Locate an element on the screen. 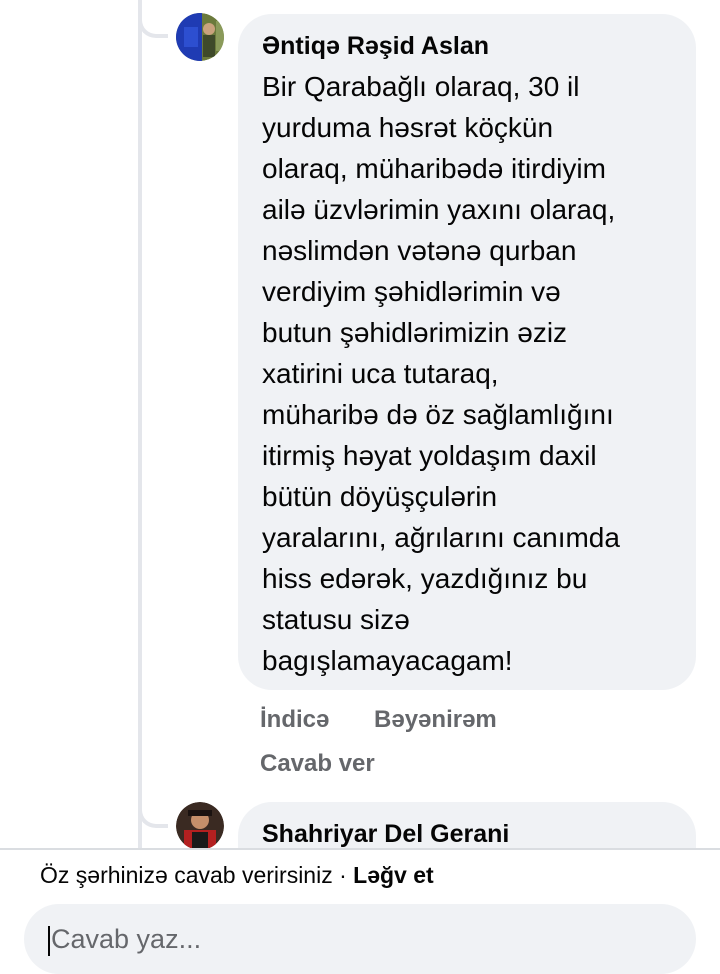 The image size is (720, 974). cancel-reply-button: Ləğv et is located at coordinates (393, 875).